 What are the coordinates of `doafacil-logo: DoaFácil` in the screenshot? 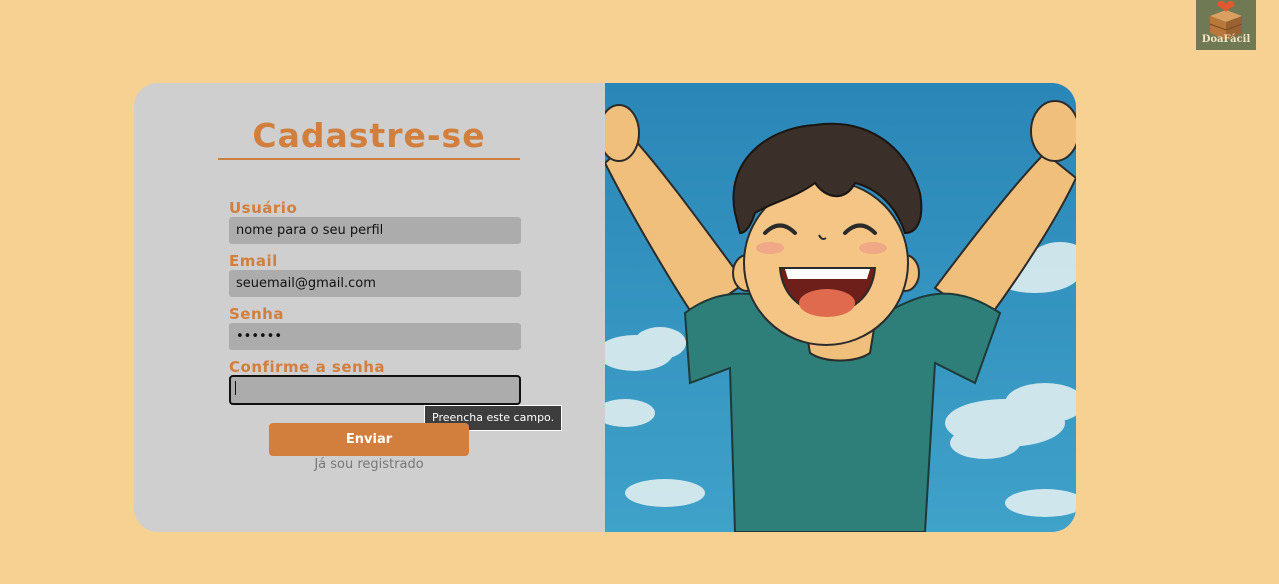 It's located at (1226, 25).